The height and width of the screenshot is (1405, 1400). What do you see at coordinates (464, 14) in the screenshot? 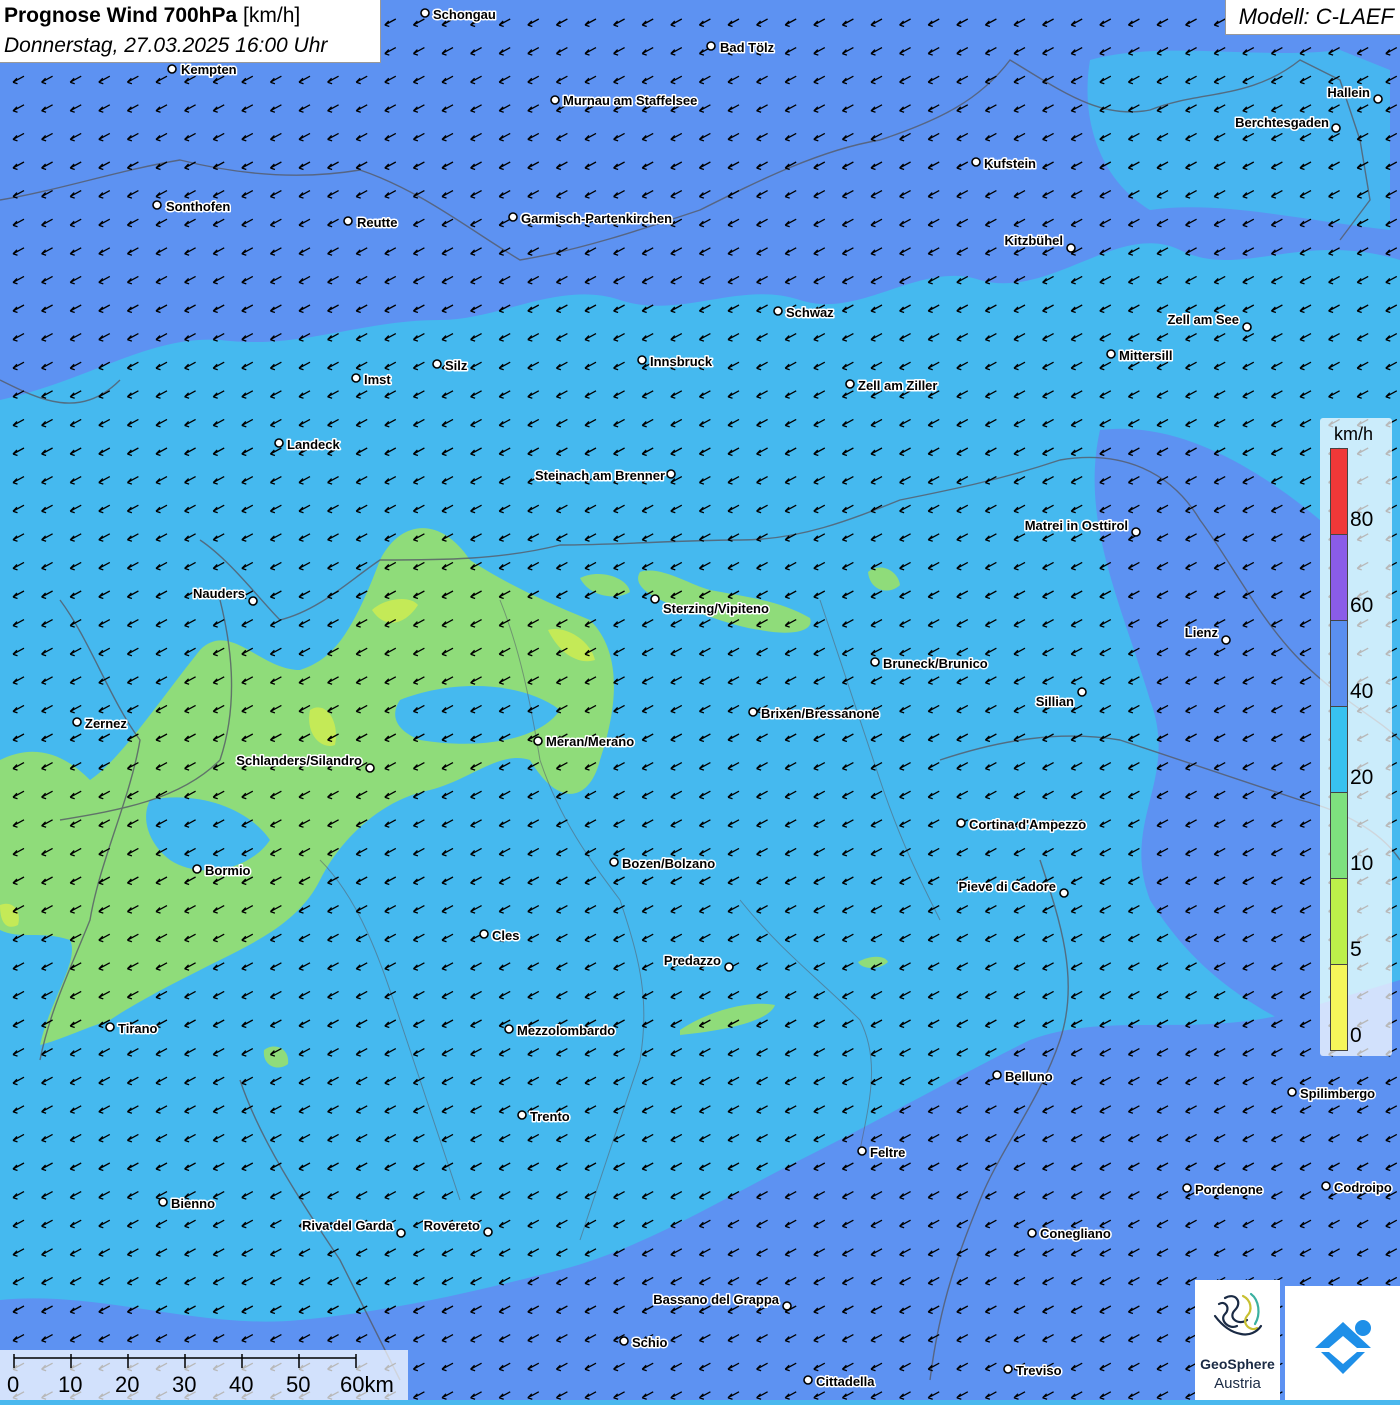
I see `city-label: Schongau` at bounding box center [464, 14].